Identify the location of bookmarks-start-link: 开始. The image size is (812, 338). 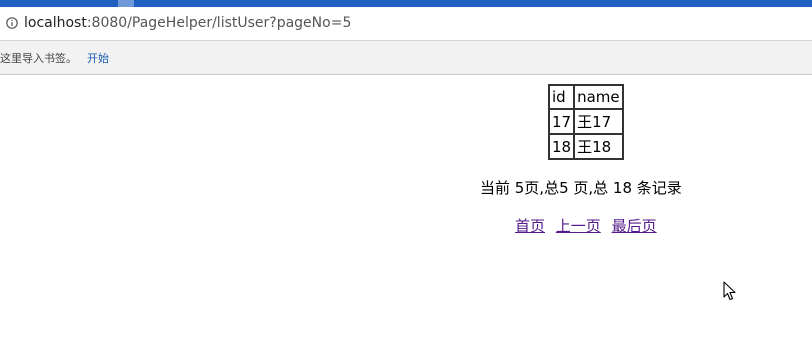
(98, 58).